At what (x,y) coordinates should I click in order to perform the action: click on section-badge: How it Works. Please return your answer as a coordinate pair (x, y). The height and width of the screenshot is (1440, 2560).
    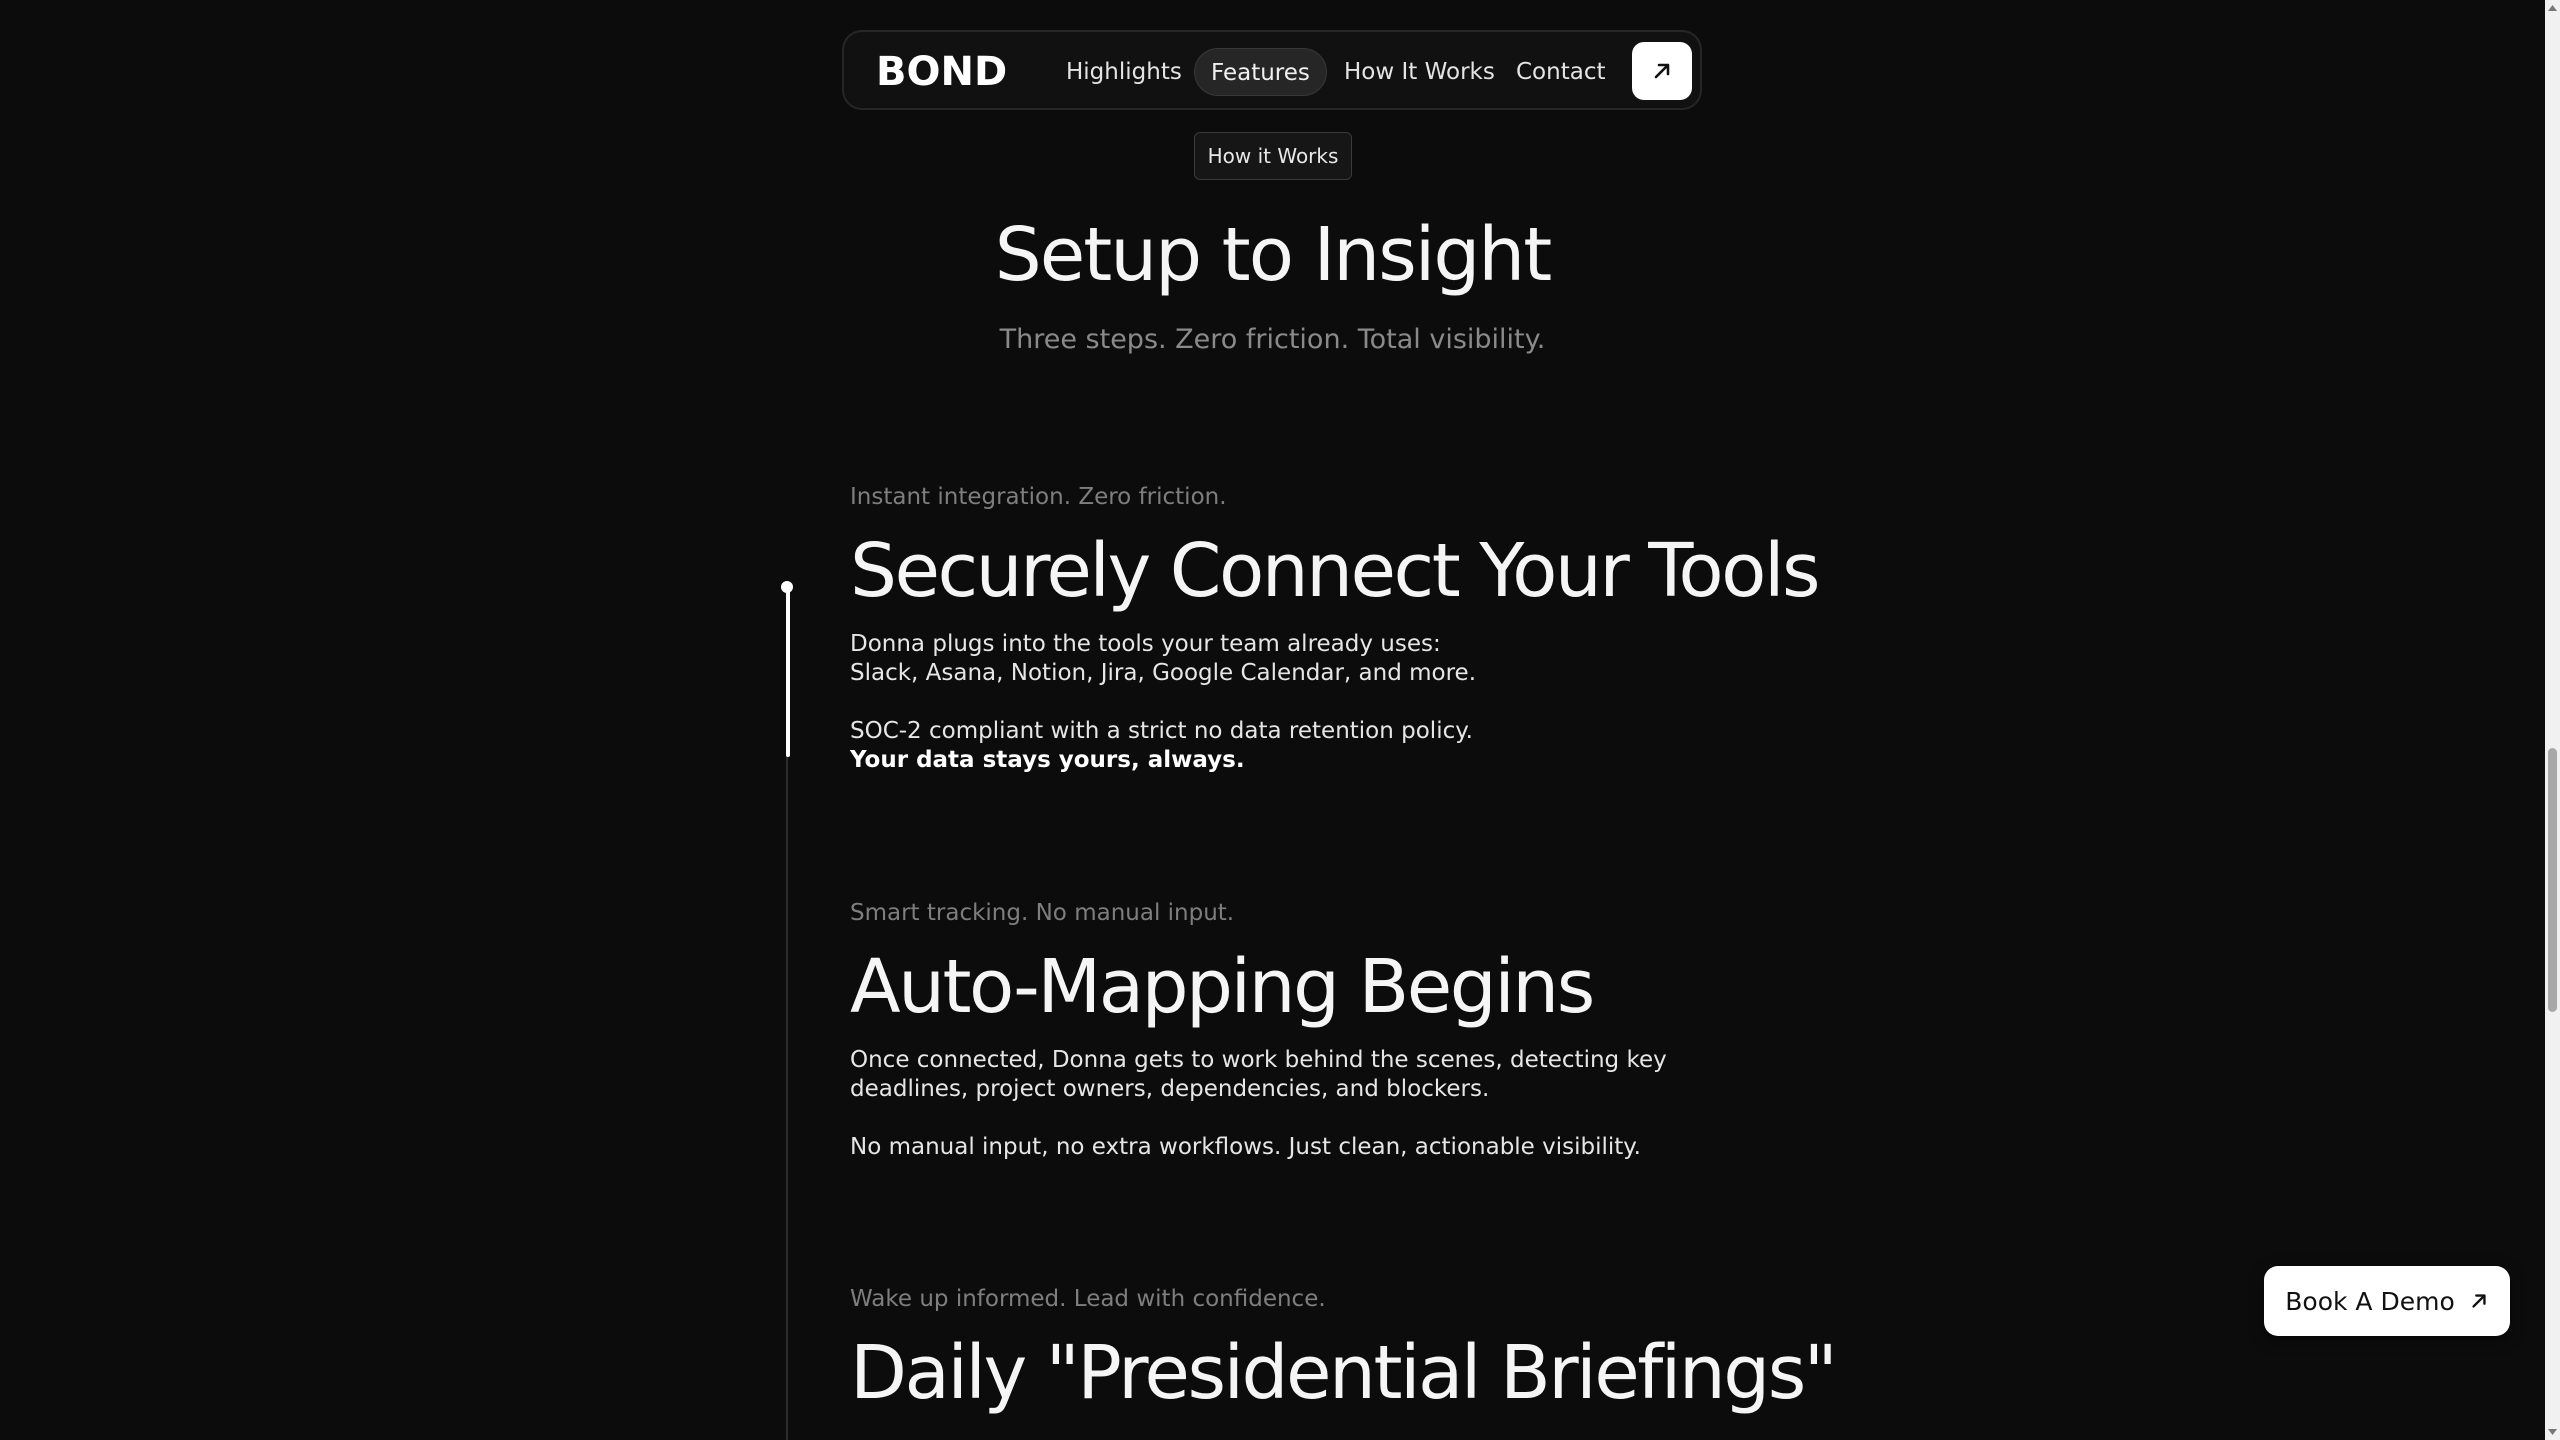
    Looking at the image, I should click on (1273, 156).